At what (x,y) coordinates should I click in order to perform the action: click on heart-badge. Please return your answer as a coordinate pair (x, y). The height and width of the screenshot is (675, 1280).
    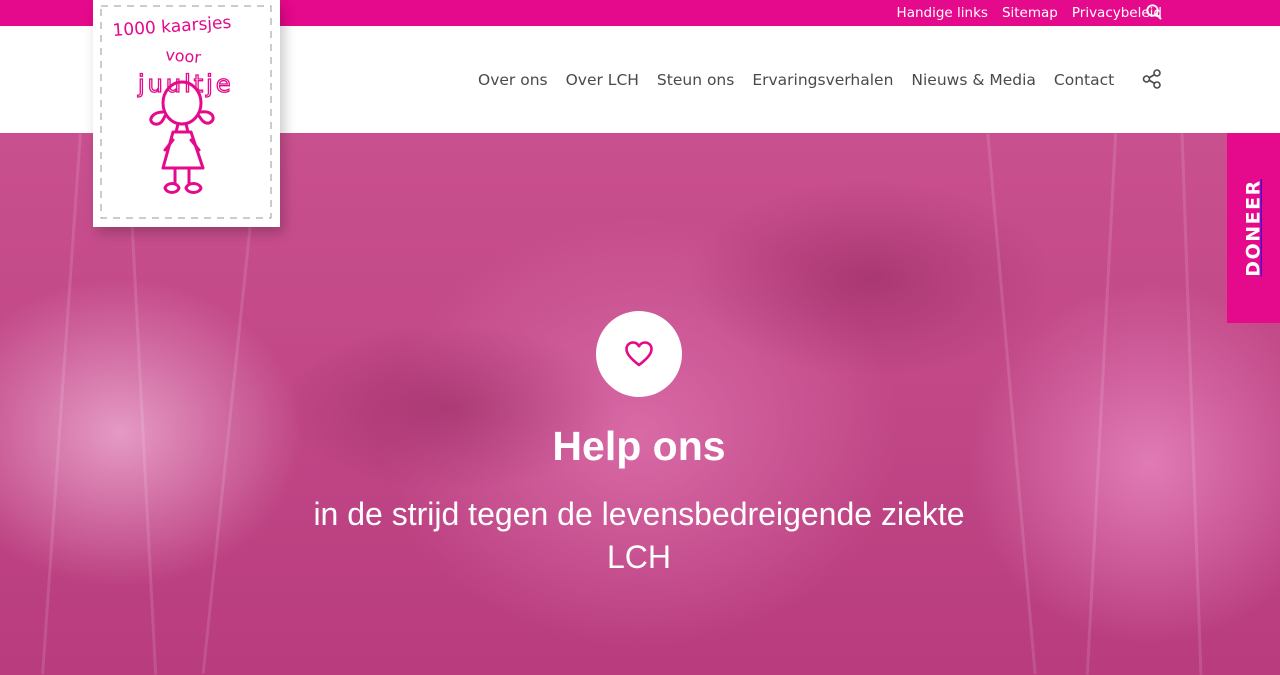
    Looking at the image, I should click on (639, 354).